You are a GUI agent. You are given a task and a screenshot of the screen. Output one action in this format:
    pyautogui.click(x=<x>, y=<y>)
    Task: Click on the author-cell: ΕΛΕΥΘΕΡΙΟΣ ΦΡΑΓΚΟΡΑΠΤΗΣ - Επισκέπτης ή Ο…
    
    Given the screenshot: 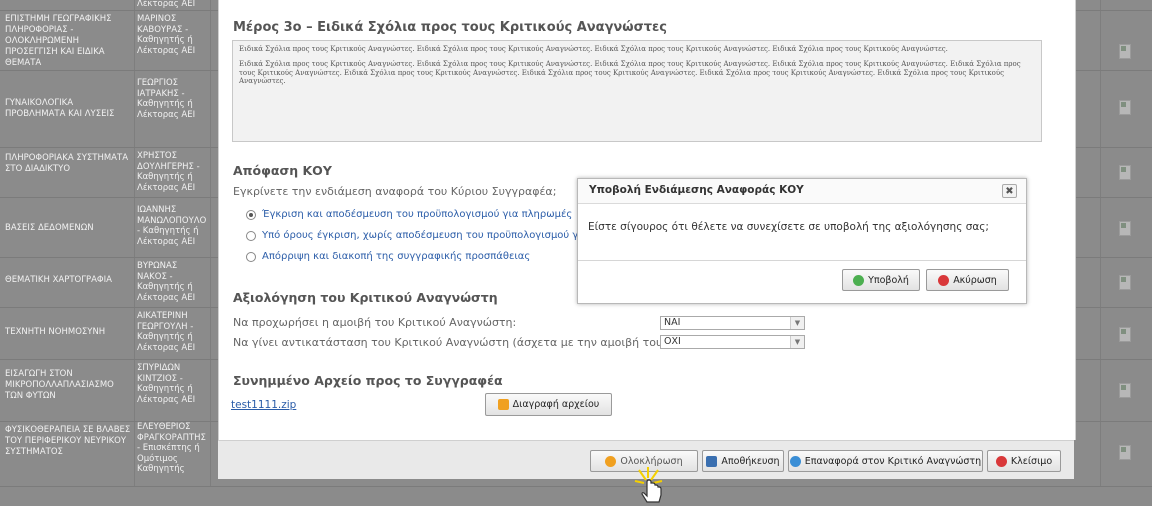 What is the action you would take?
    pyautogui.click(x=171, y=448)
    